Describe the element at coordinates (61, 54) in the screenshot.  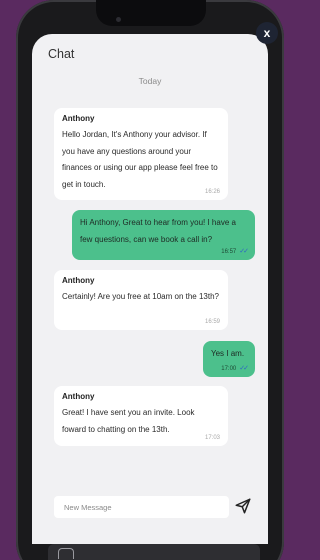
I see `chat-title: Chat` at that location.